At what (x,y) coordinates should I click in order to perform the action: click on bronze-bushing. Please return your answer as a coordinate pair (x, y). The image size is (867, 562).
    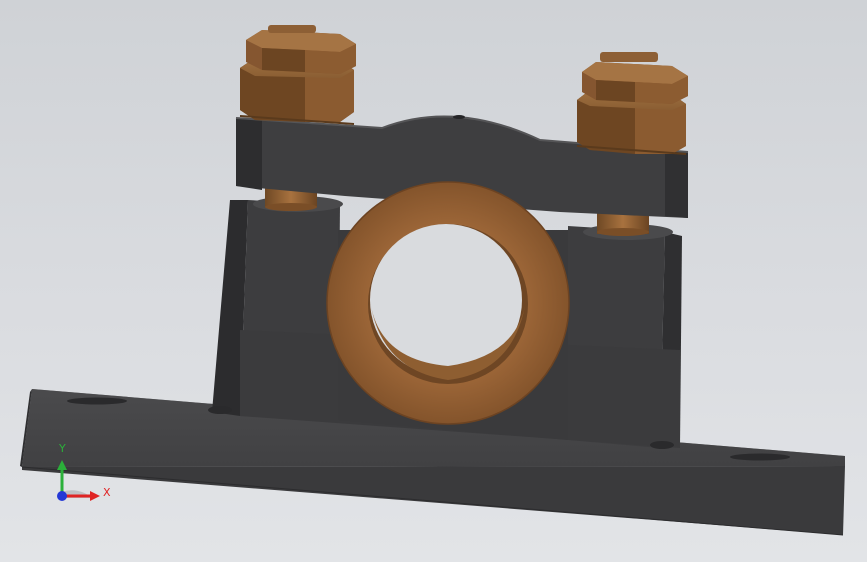
    Looking at the image, I should click on (448, 303).